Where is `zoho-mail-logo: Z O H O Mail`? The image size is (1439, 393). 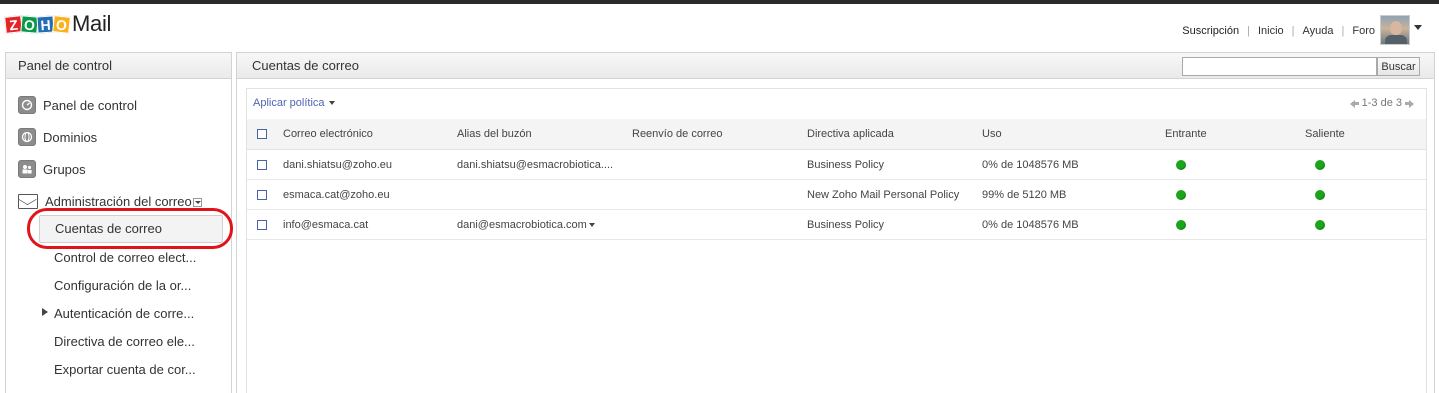
zoho-mail-logo: Z O H O Mail is located at coordinates (58, 24).